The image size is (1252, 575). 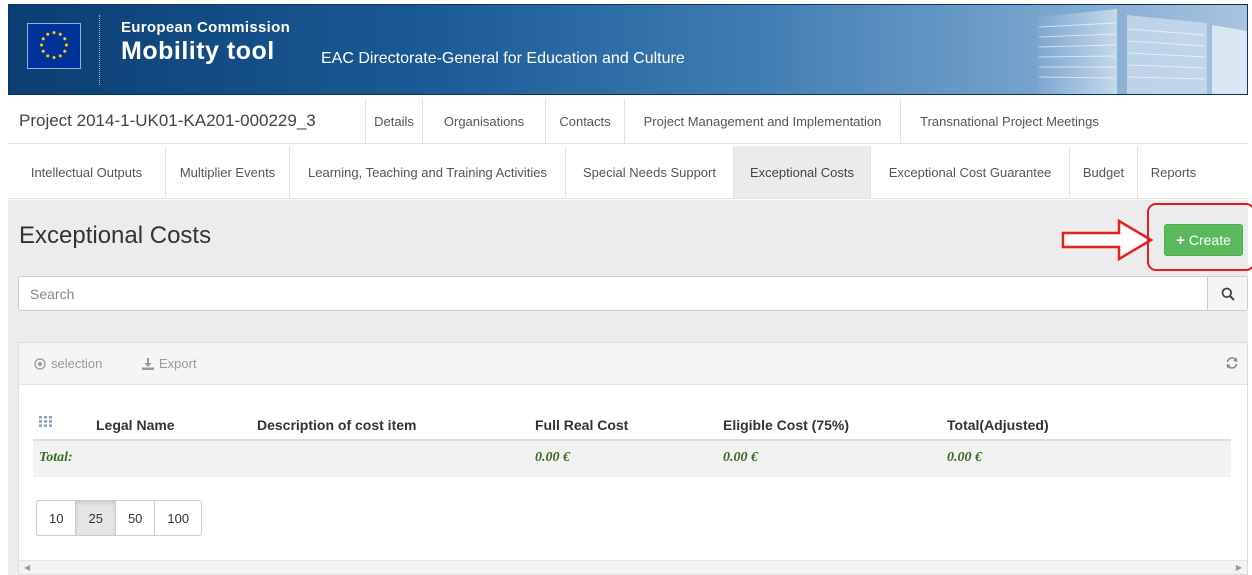 What do you see at coordinates (1103, 172) in the screenshot?
I see `tab-budget: Budget` at bounding box center [1103, 172].